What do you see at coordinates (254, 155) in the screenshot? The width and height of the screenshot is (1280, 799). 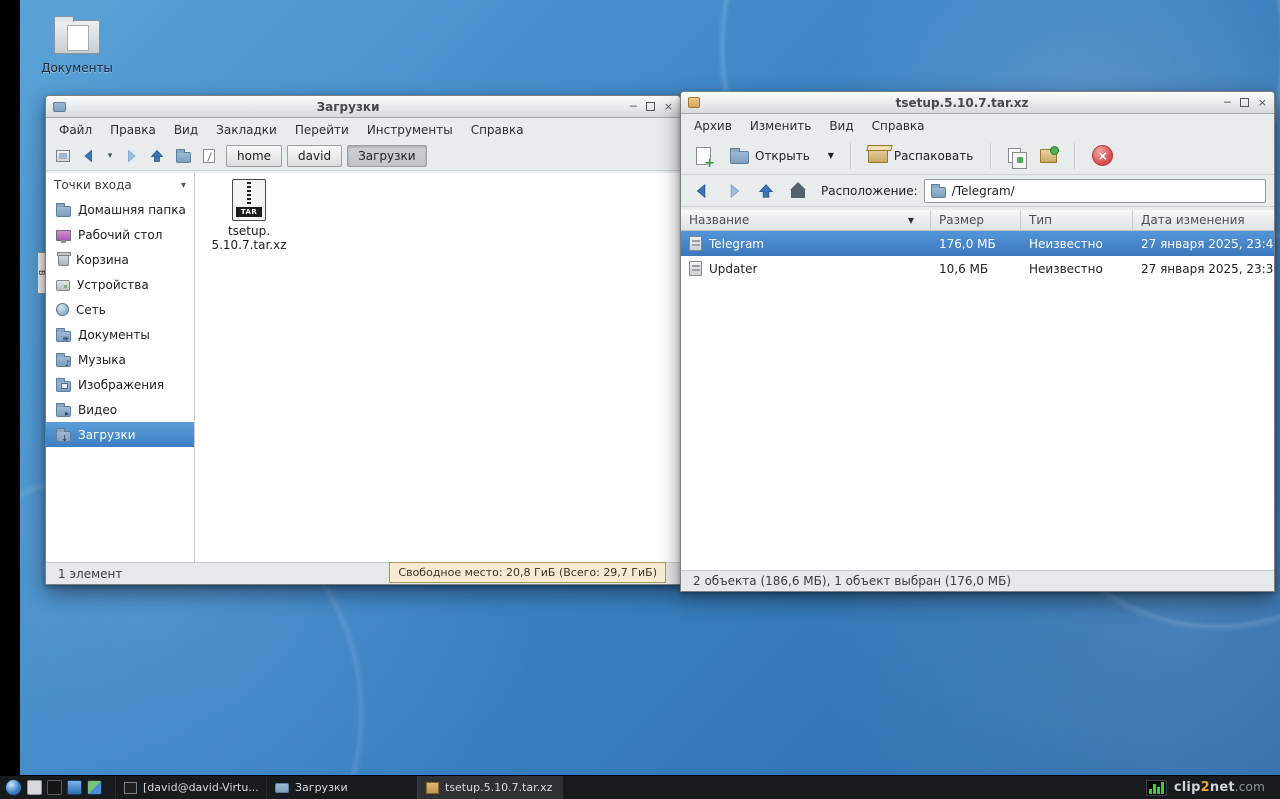 I see `breadcrumb-home: home` at bounding box center [254, 155].